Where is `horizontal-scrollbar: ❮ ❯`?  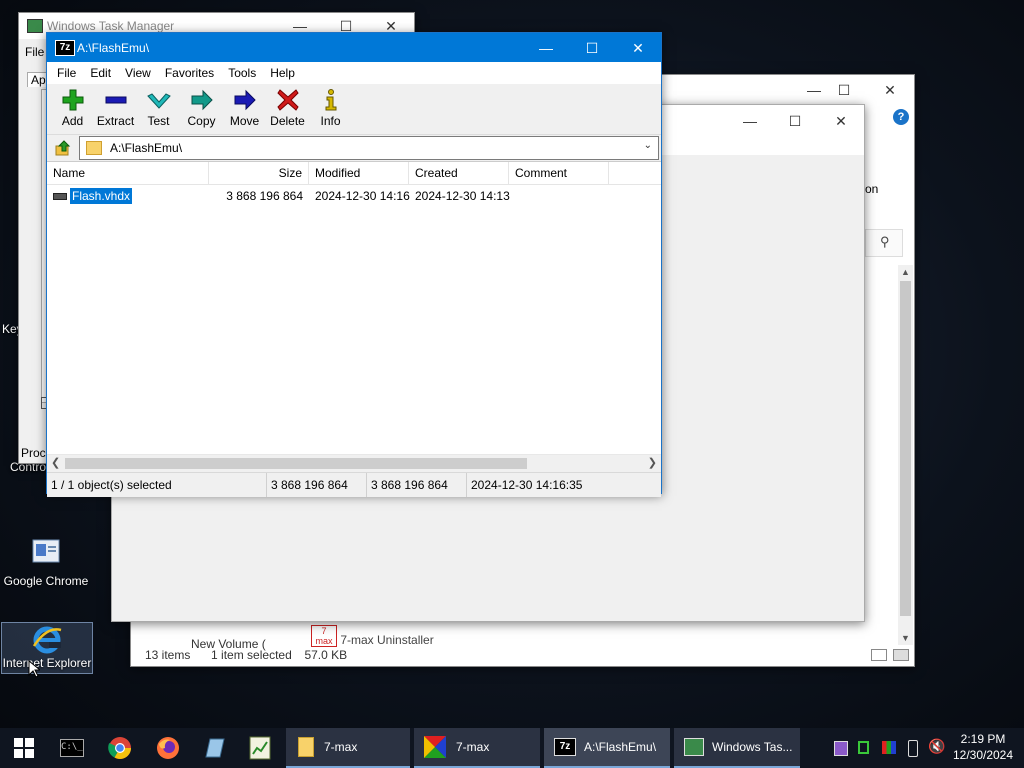
horizontal-scrollbar: ❮ ❯ is located at coordinates (354, 463).